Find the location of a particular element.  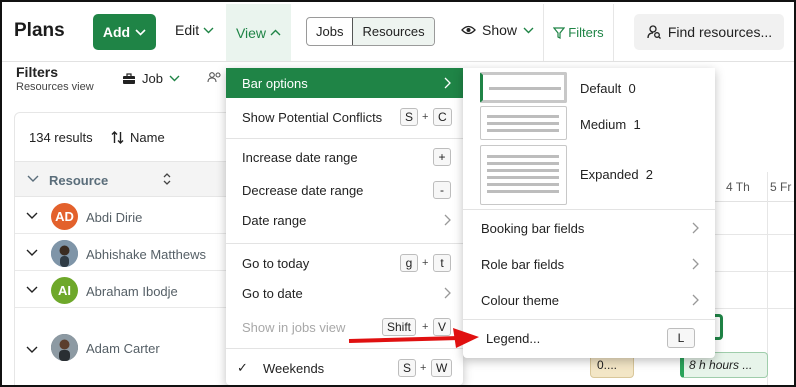

add-button: Add is located at coordinates (124, 32).